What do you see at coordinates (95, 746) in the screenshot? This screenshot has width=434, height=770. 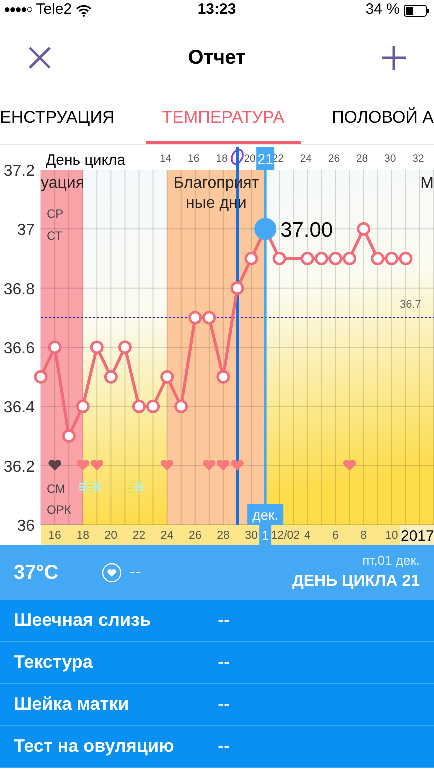 I see `row-label: Тест на овуляцию` at bounding box center [95, 746].